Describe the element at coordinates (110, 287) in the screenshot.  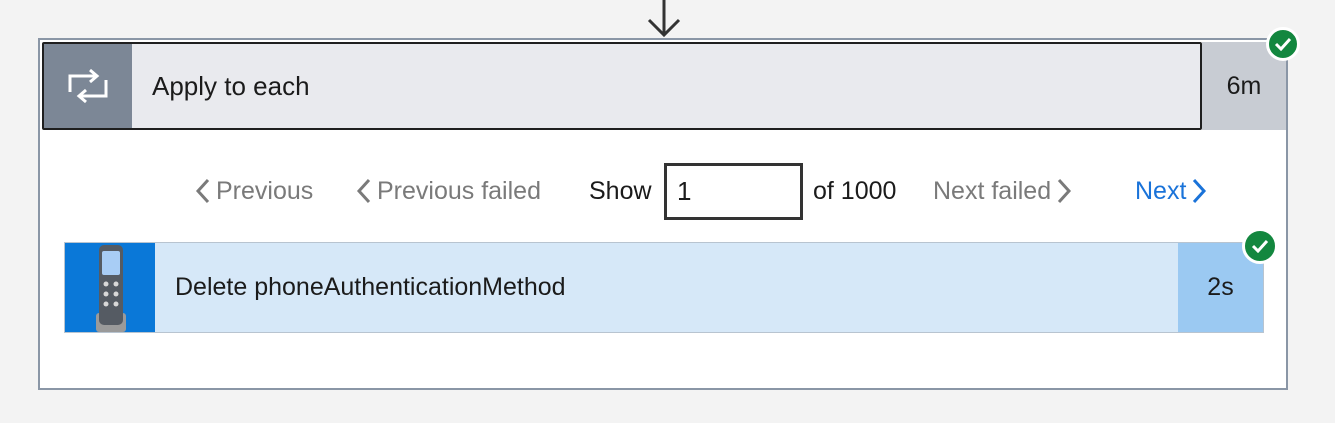
I see `phone-icon` at that location.